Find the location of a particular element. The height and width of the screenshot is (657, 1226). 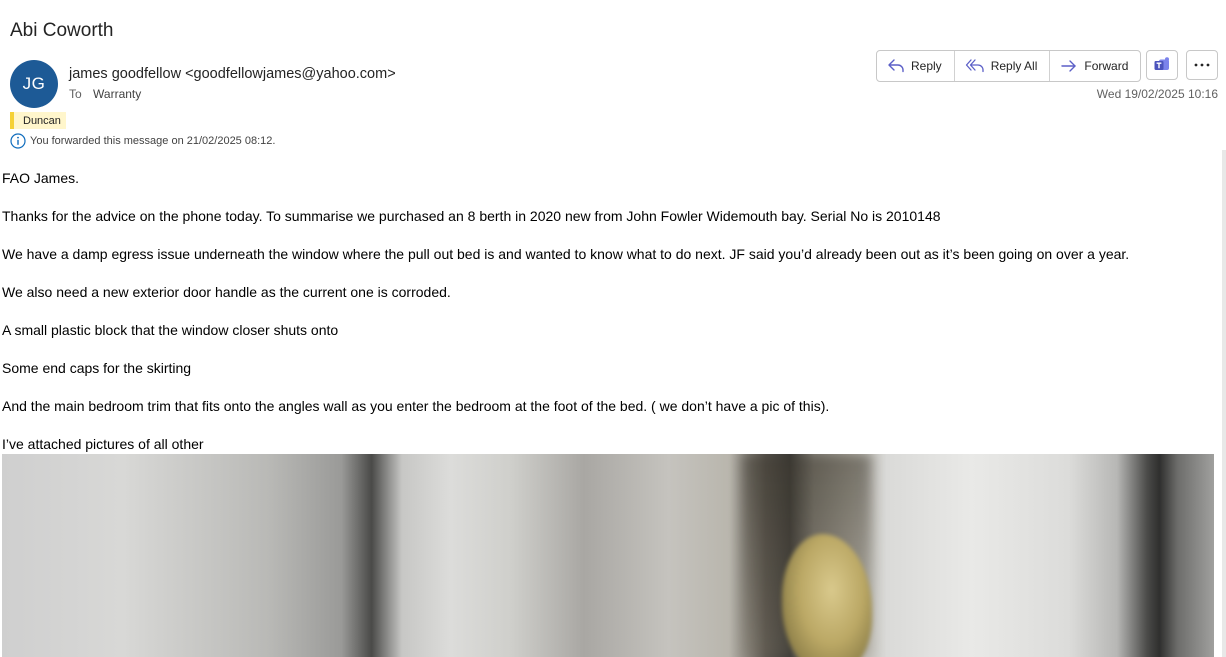

message-date: Wed 19/02/2025 10:16 is located at coordinates (1157, 94).